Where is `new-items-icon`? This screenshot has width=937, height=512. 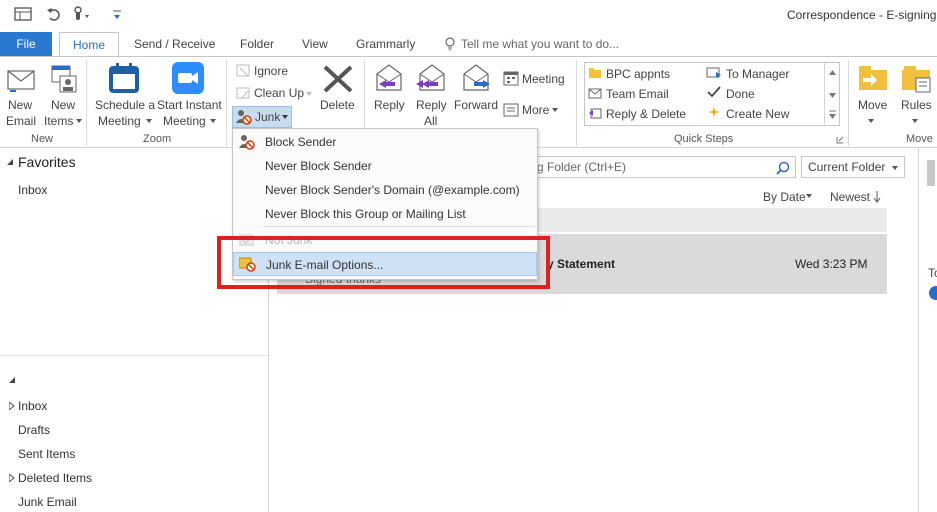
new-items-icon is located at coordinates (63, 79).